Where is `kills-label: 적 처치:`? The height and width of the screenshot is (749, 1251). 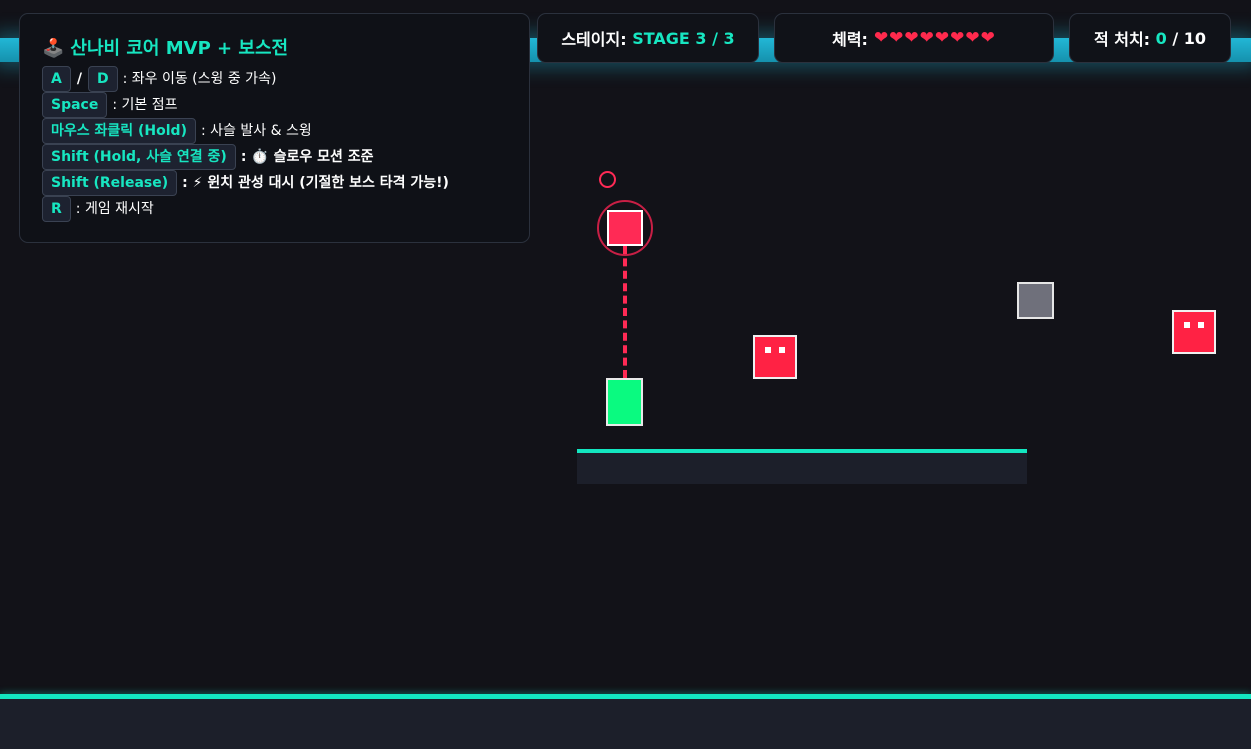 kills-label: 적 처치: is located at coordinates (1122, 39).